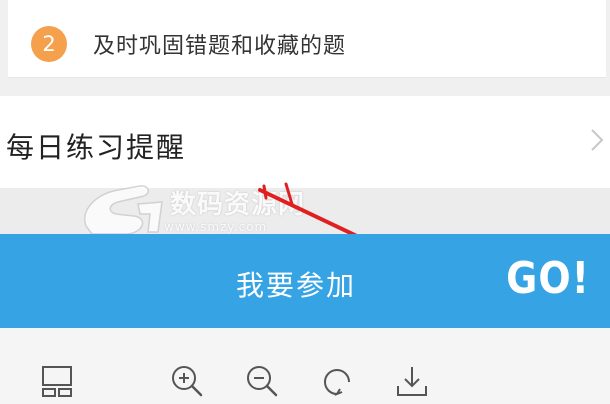 The width and height of the screenshot is (610, 404). What do you see at coordinates (57, 381) in the screenshot?
I see `thumbnail-grid-icon` at bounding box center [57, 381].